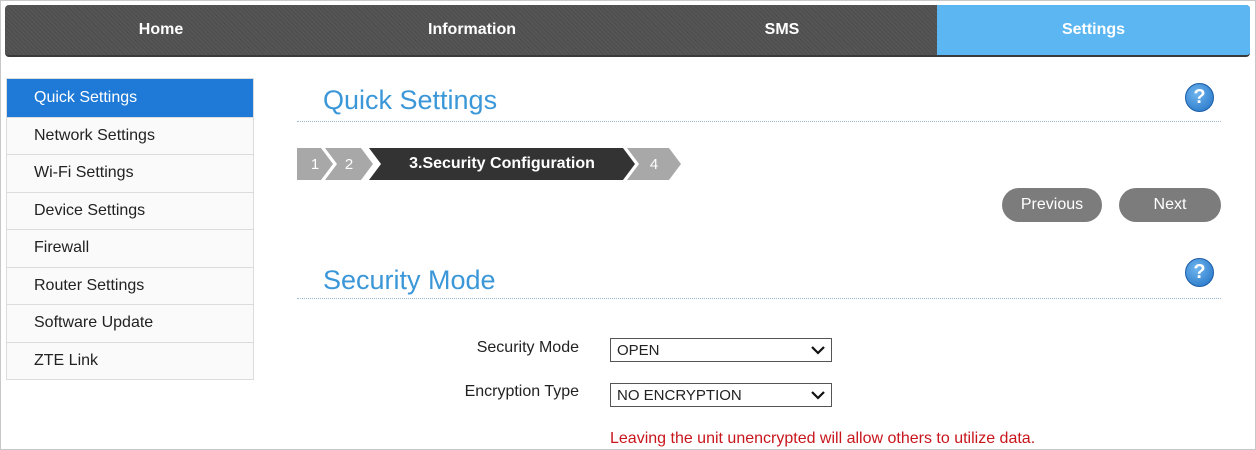  What do you see at coordinates (782, 30) in the screenshot?
I see `tab-sms: SMS` at bounding box center [782, 30].